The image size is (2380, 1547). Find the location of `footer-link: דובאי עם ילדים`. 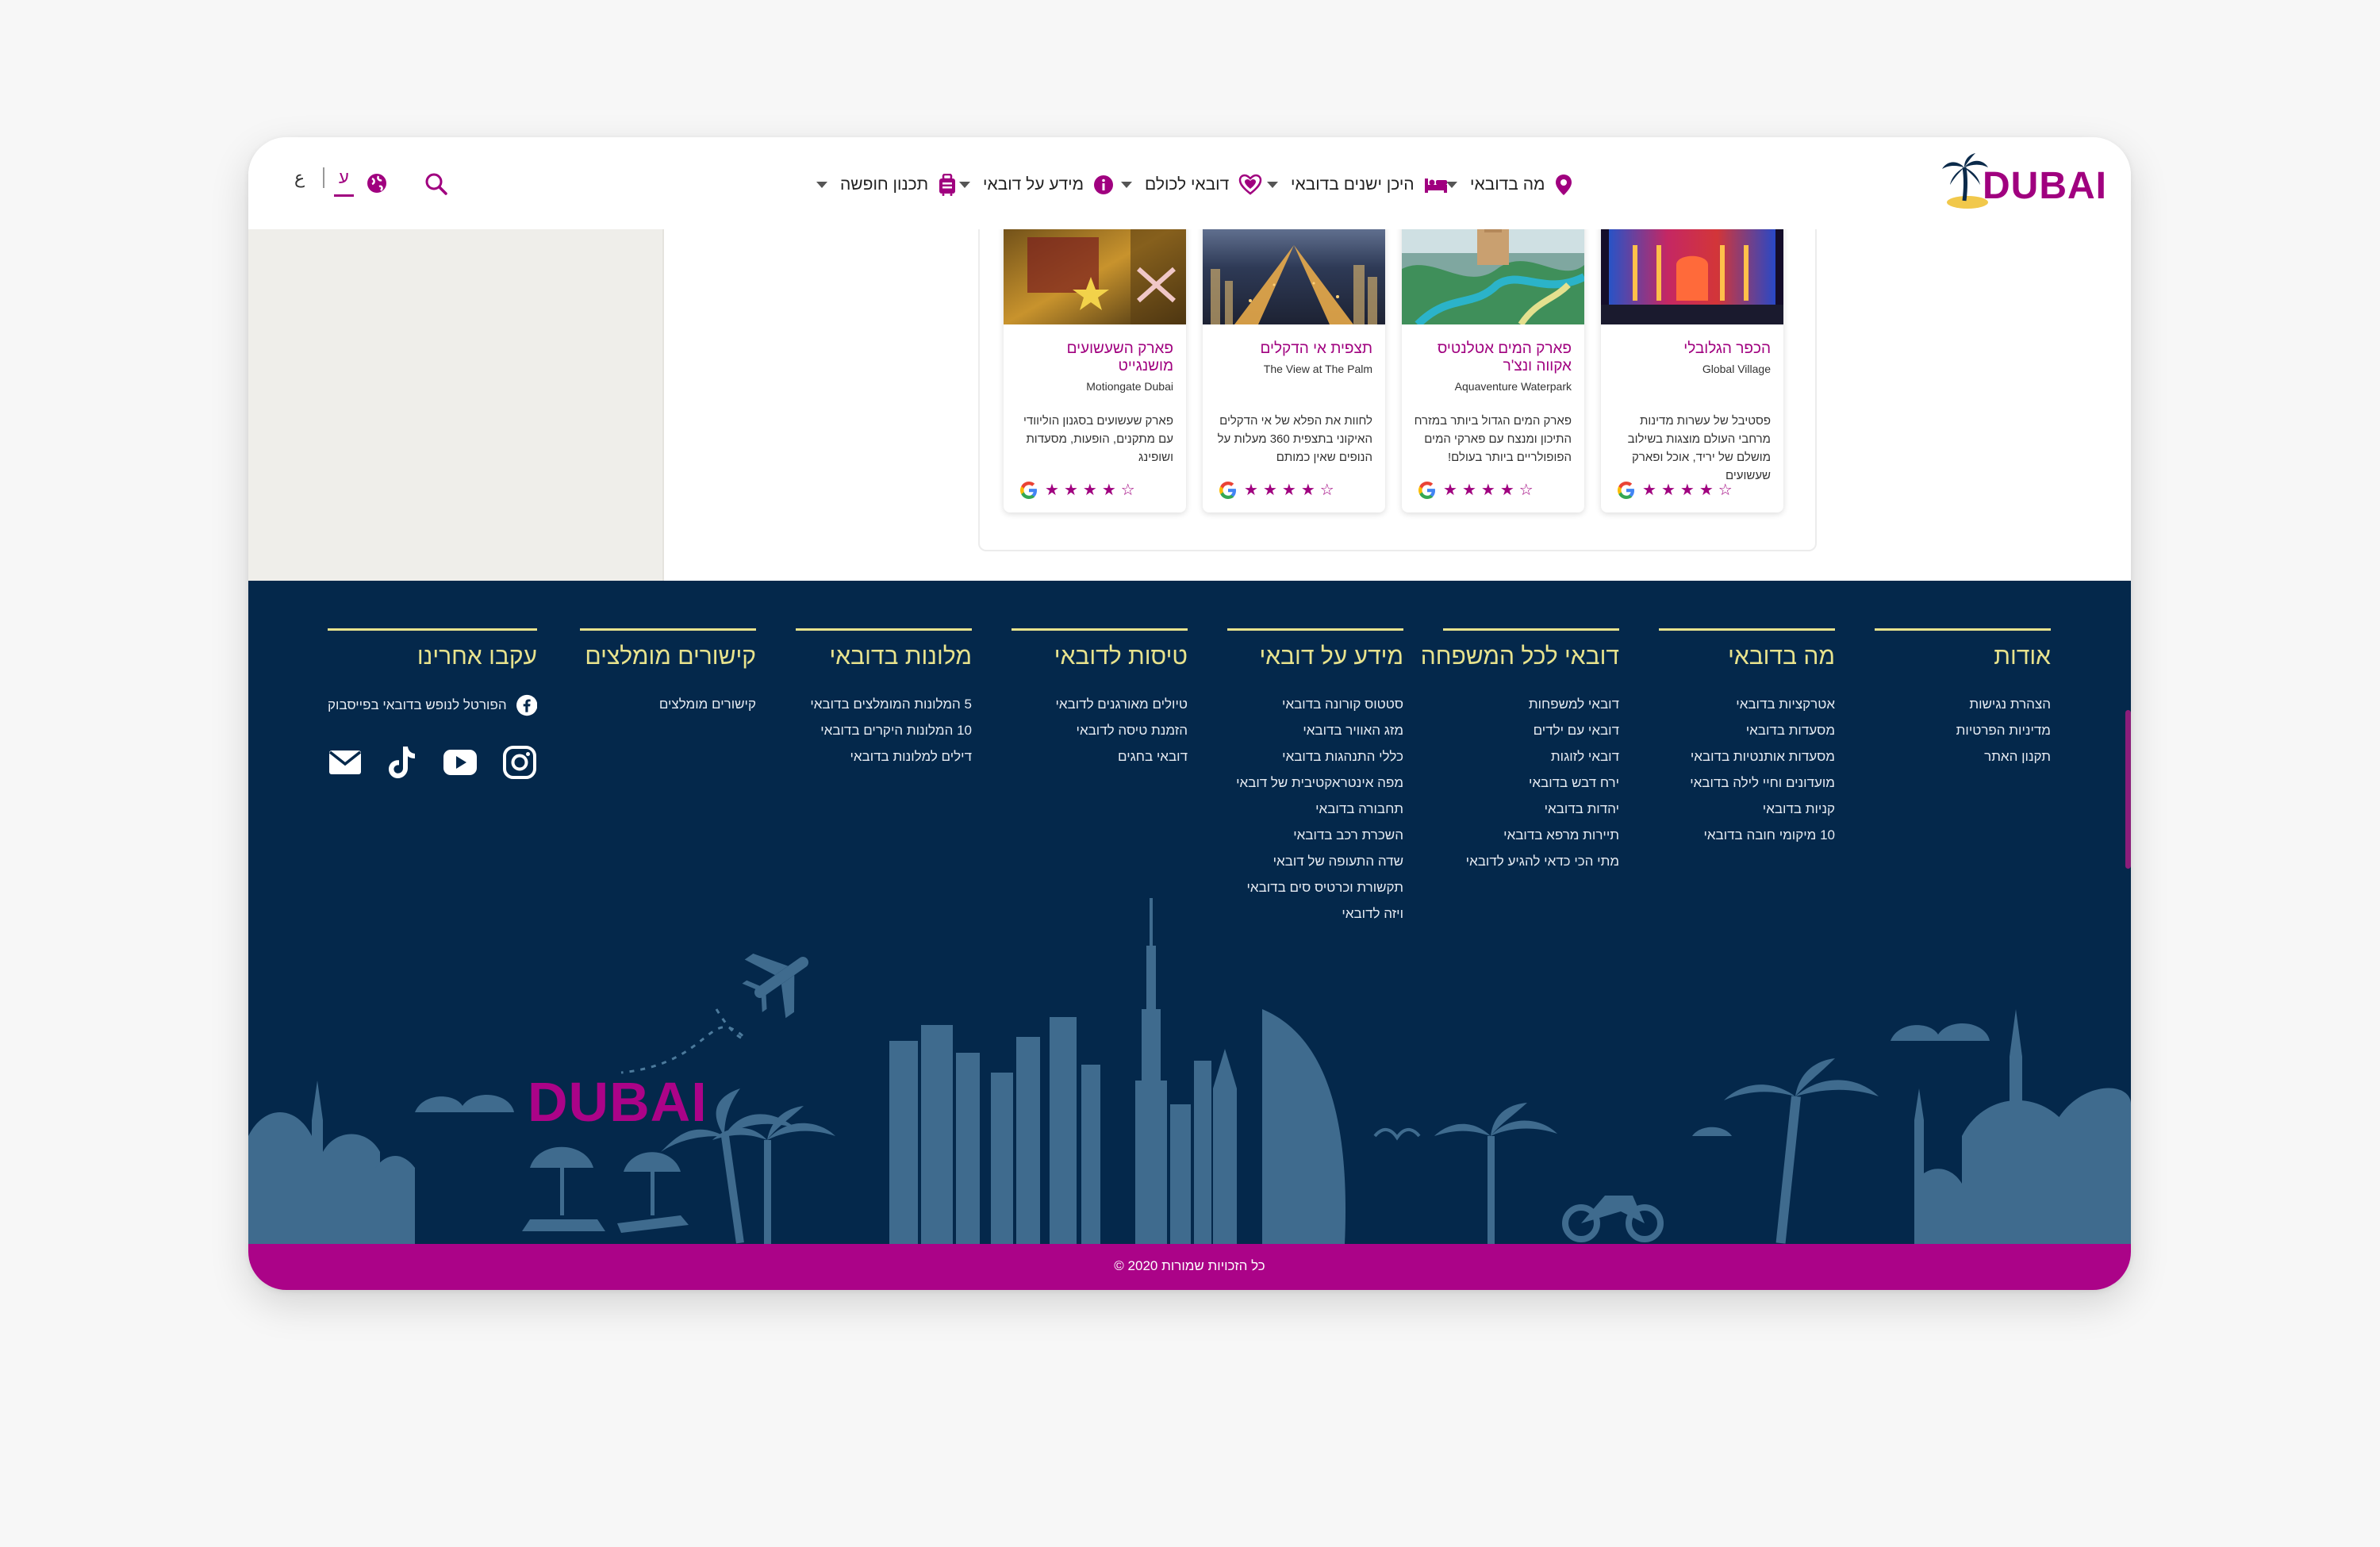

footer-link: דובאי עם ילדים is located at coordinates (1531, 730).